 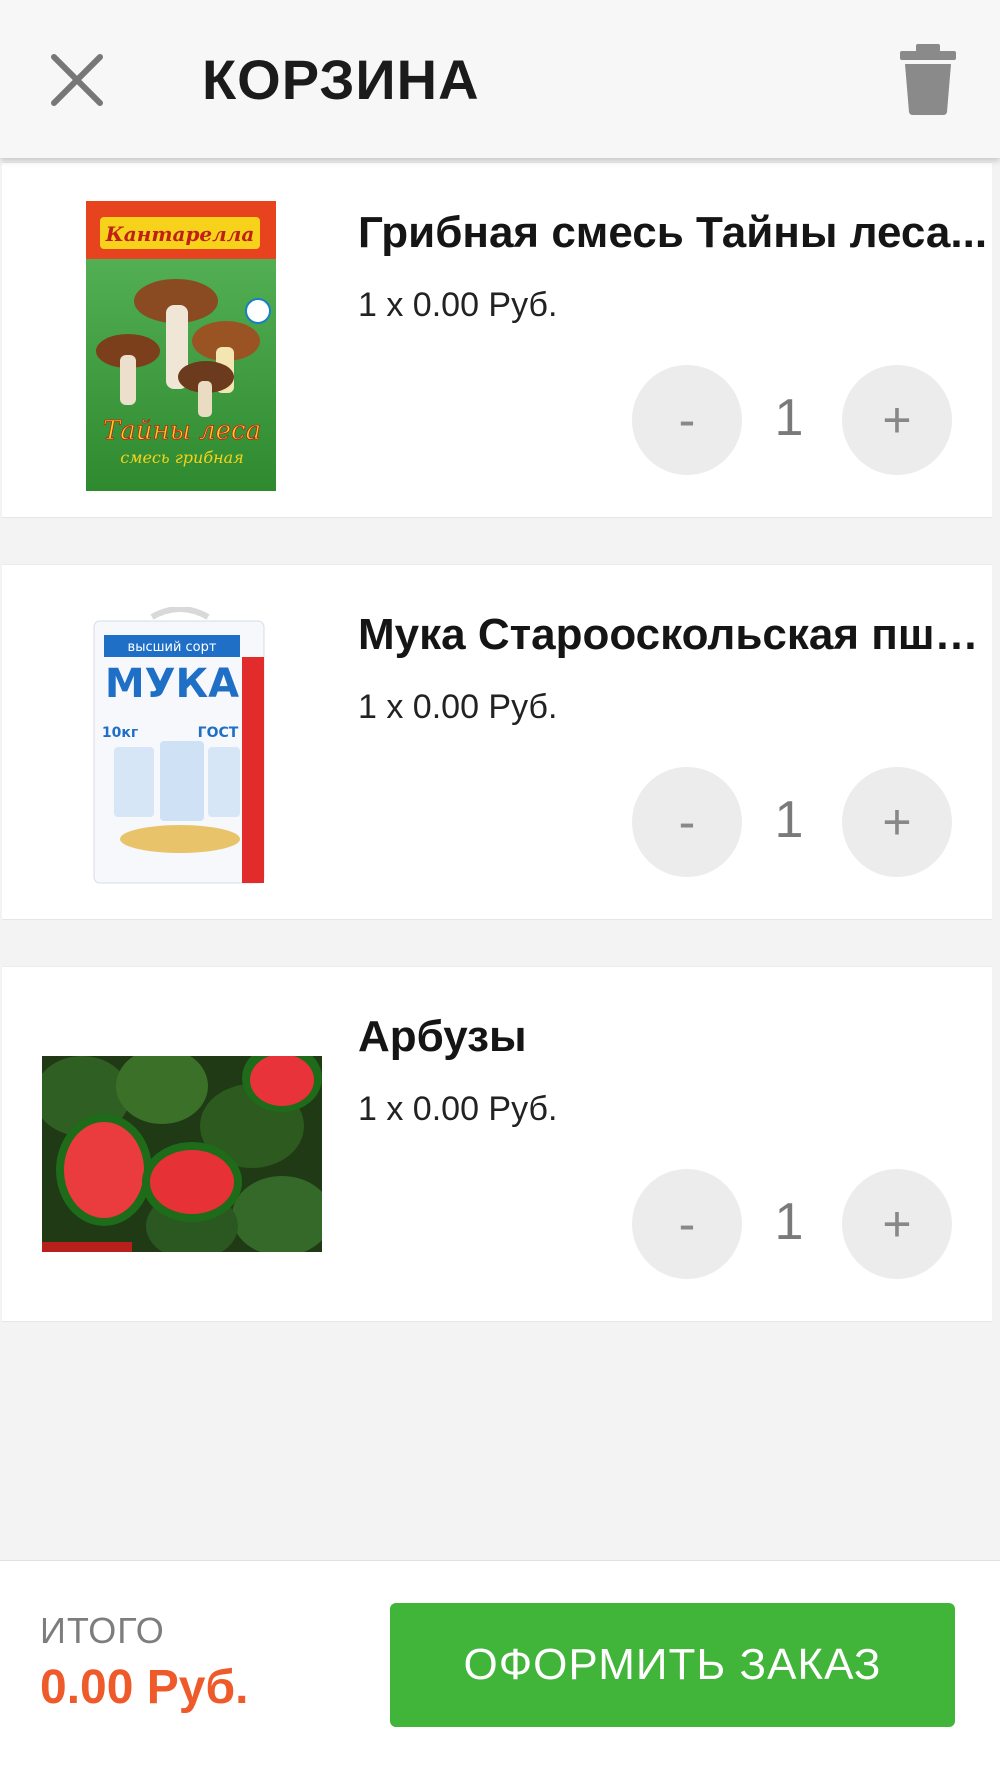 I want to click on flour-top-label: высший сорт, so click(x=172, y=647).